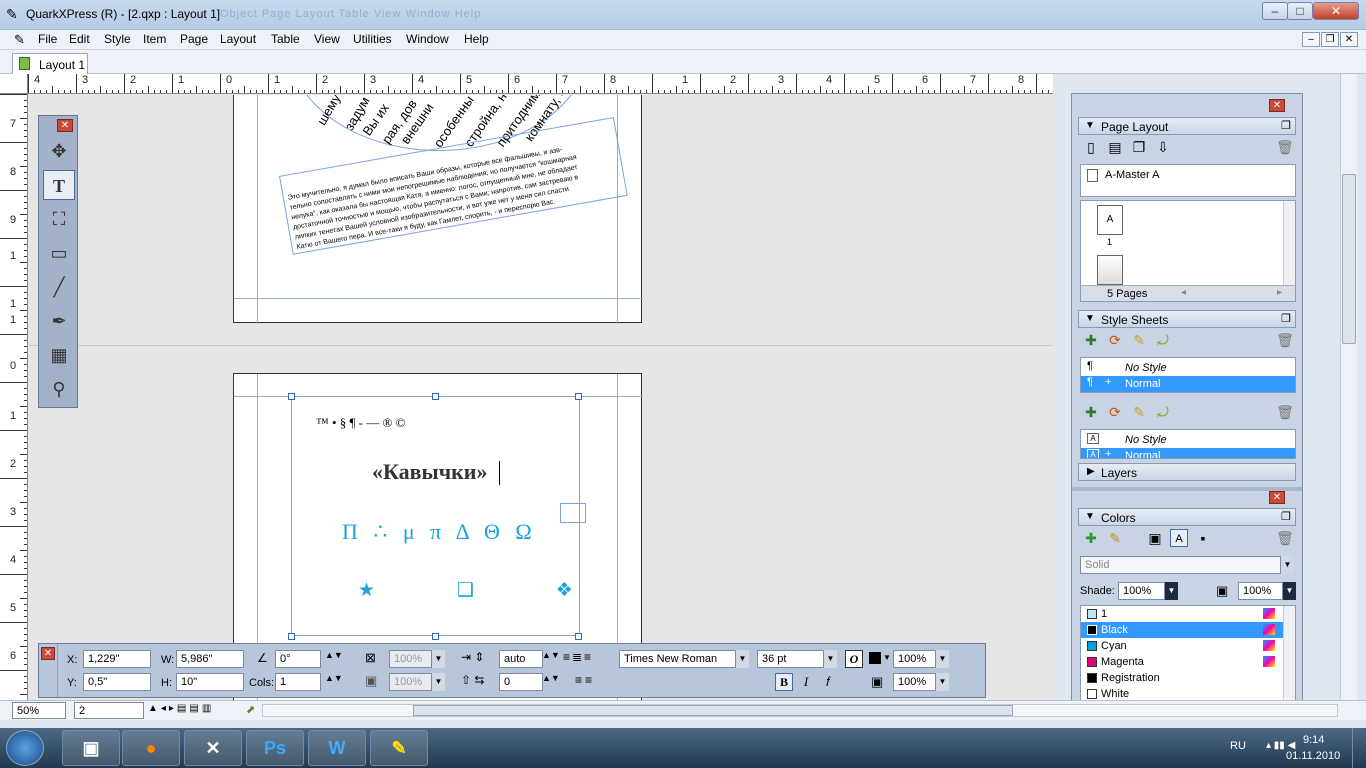 The height and width of the screenshot is (768, 1366). Describe the element at coordinates (1188, 440) in the screenshot. I see `list-item: A No Style` at that location.